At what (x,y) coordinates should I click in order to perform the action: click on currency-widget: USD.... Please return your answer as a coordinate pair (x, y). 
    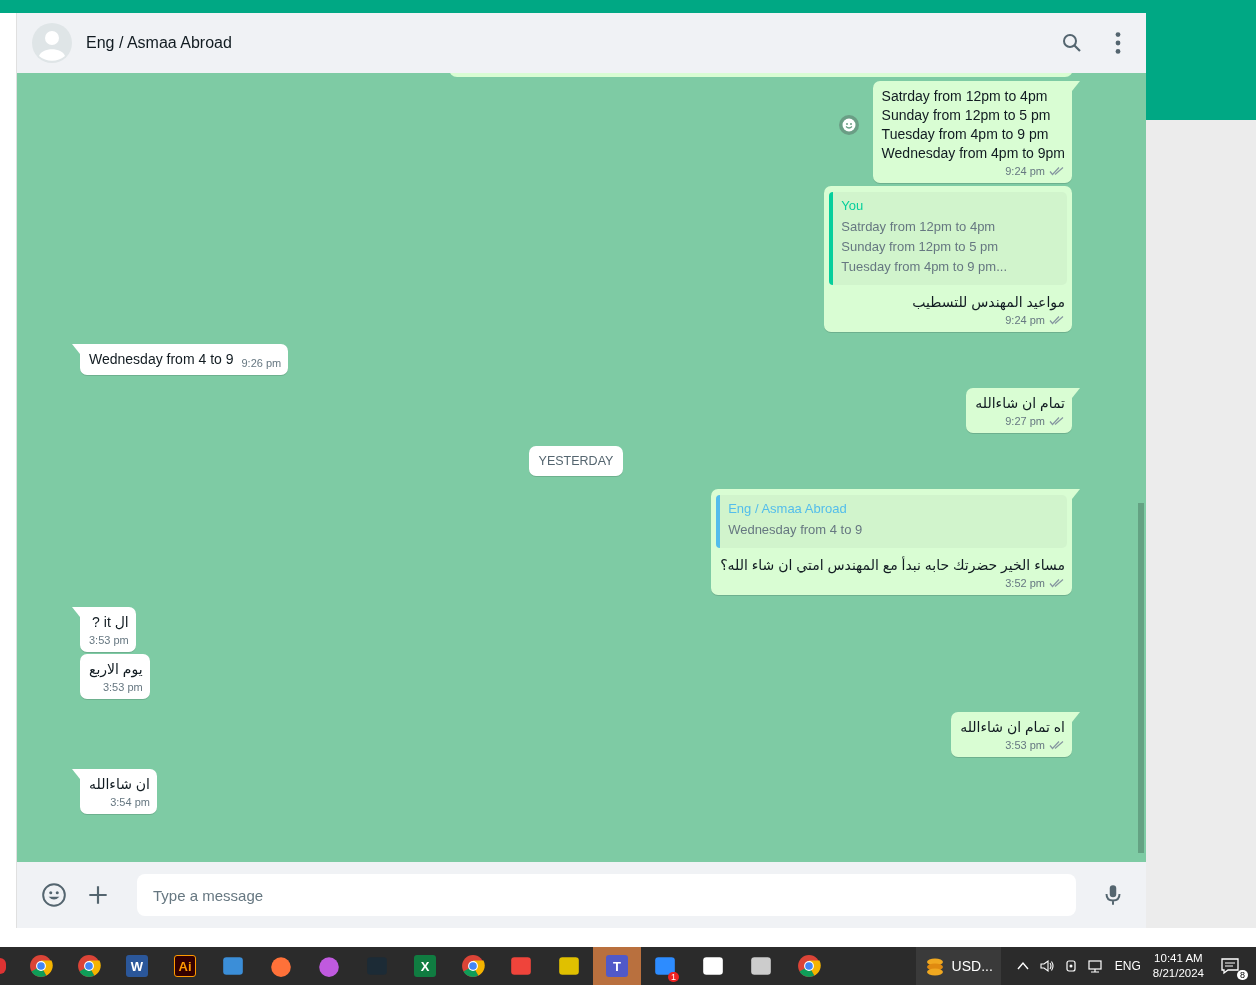
    Looking at the image, I should click on (958, 966).